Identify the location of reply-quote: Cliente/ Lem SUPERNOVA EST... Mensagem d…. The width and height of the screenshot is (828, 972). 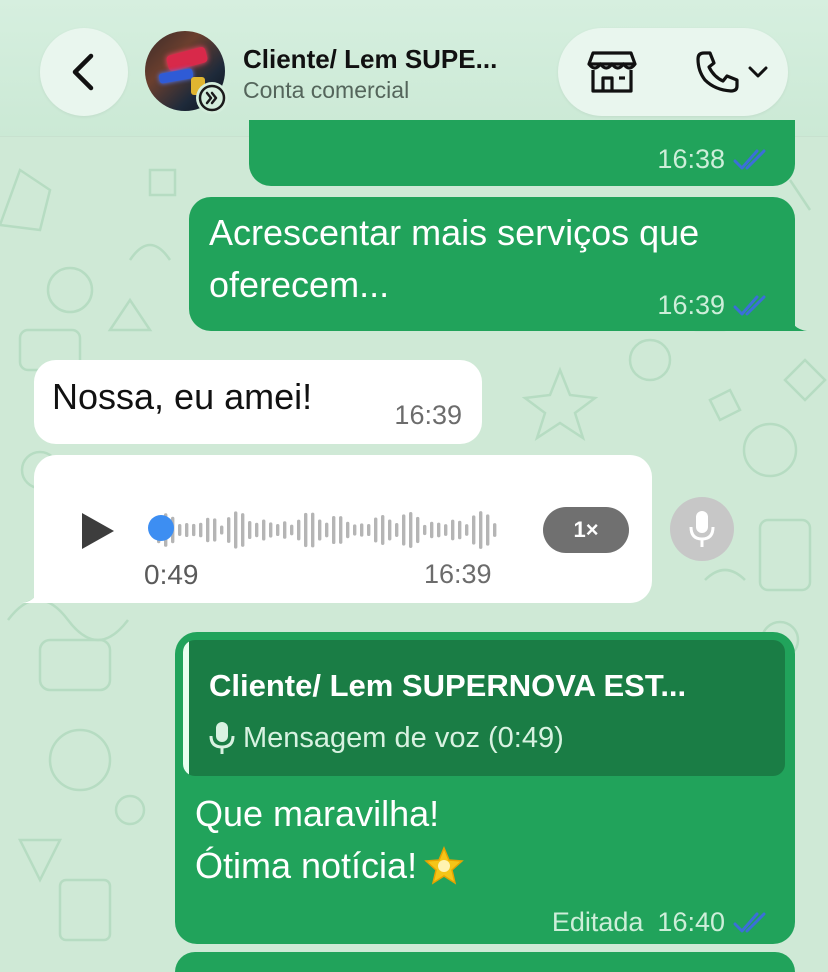
(484, 708).